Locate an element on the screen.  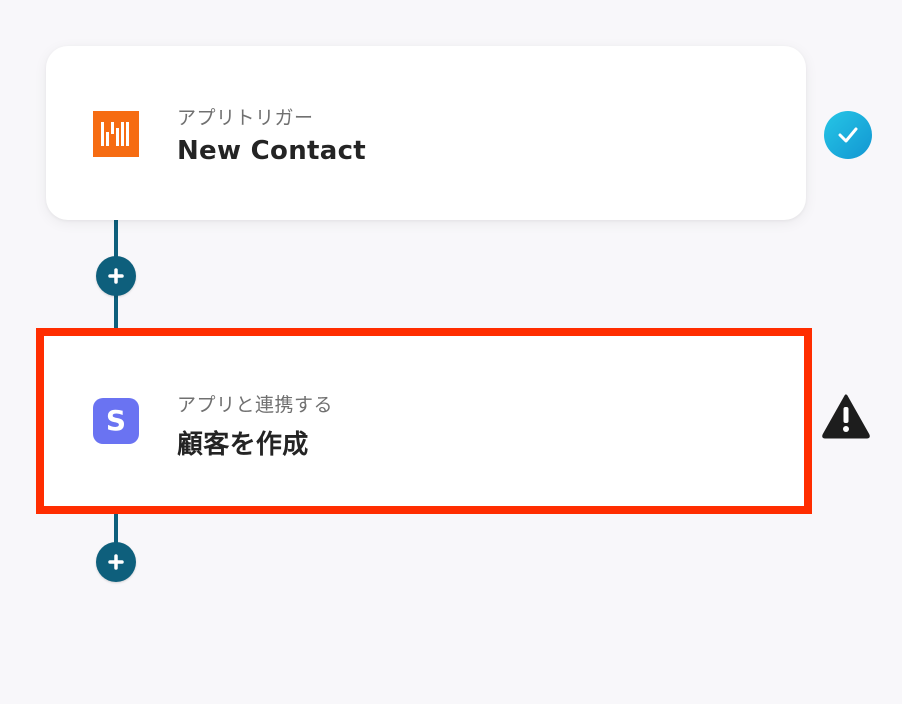
step-type-label: アプリと連携する is located at coordinates (255, 405).